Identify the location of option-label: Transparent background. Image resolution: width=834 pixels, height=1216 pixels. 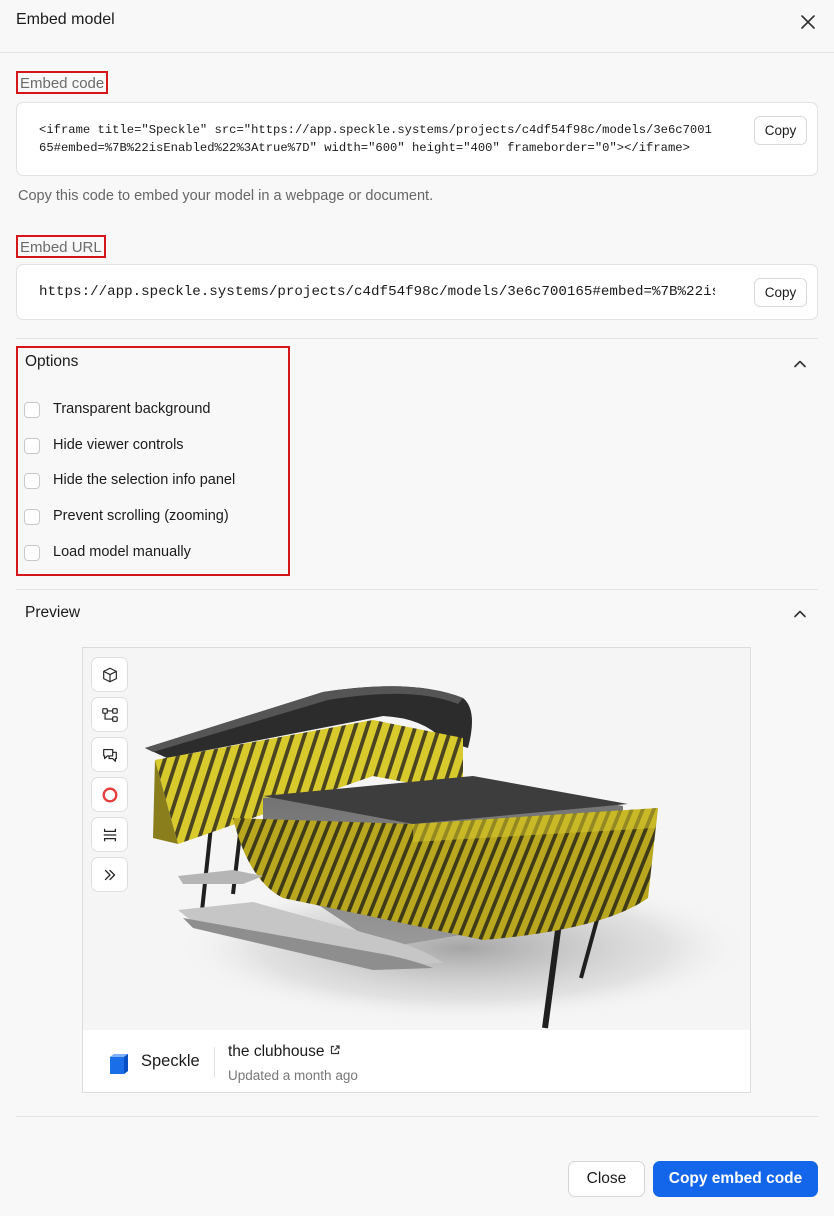
(132, 409).